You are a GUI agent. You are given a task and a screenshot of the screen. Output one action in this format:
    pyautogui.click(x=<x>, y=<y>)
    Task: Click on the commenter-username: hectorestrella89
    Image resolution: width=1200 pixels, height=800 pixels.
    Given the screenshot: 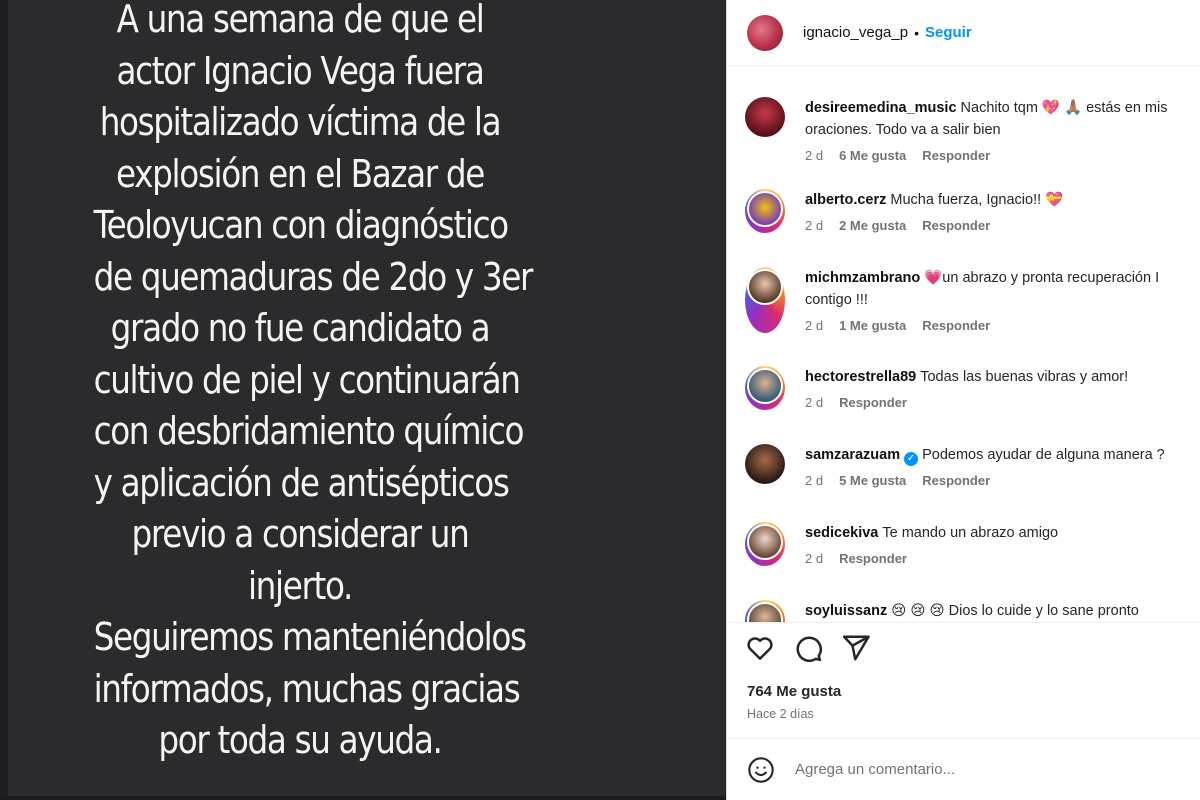 What is the action you would take?
    pyautogui.click(x=860, y=377)
    